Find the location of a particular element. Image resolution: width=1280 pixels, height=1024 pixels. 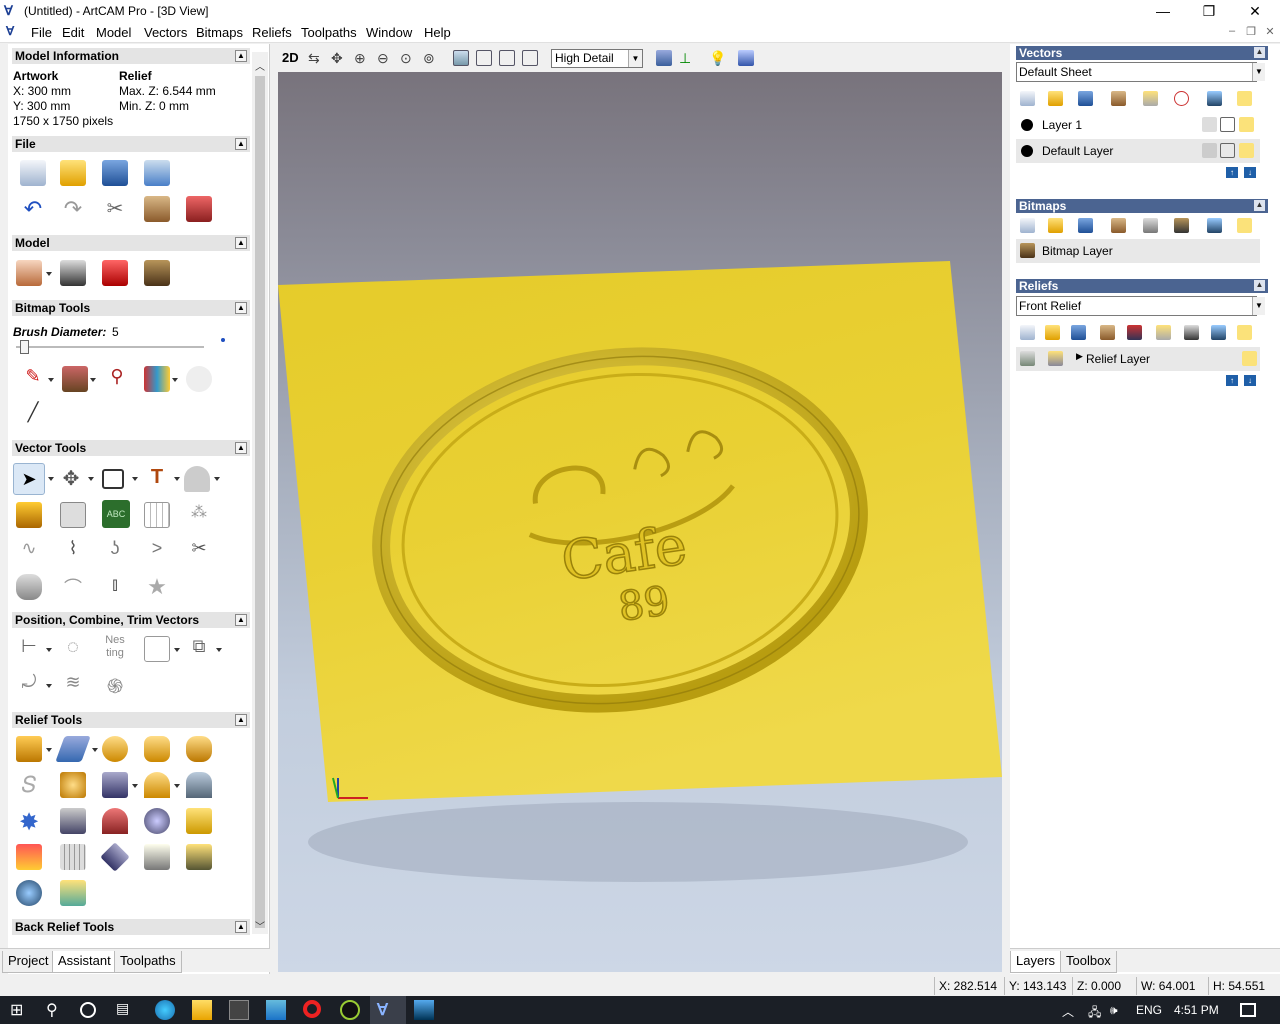

spin-relief-icon is located at coordinates (157, 749).